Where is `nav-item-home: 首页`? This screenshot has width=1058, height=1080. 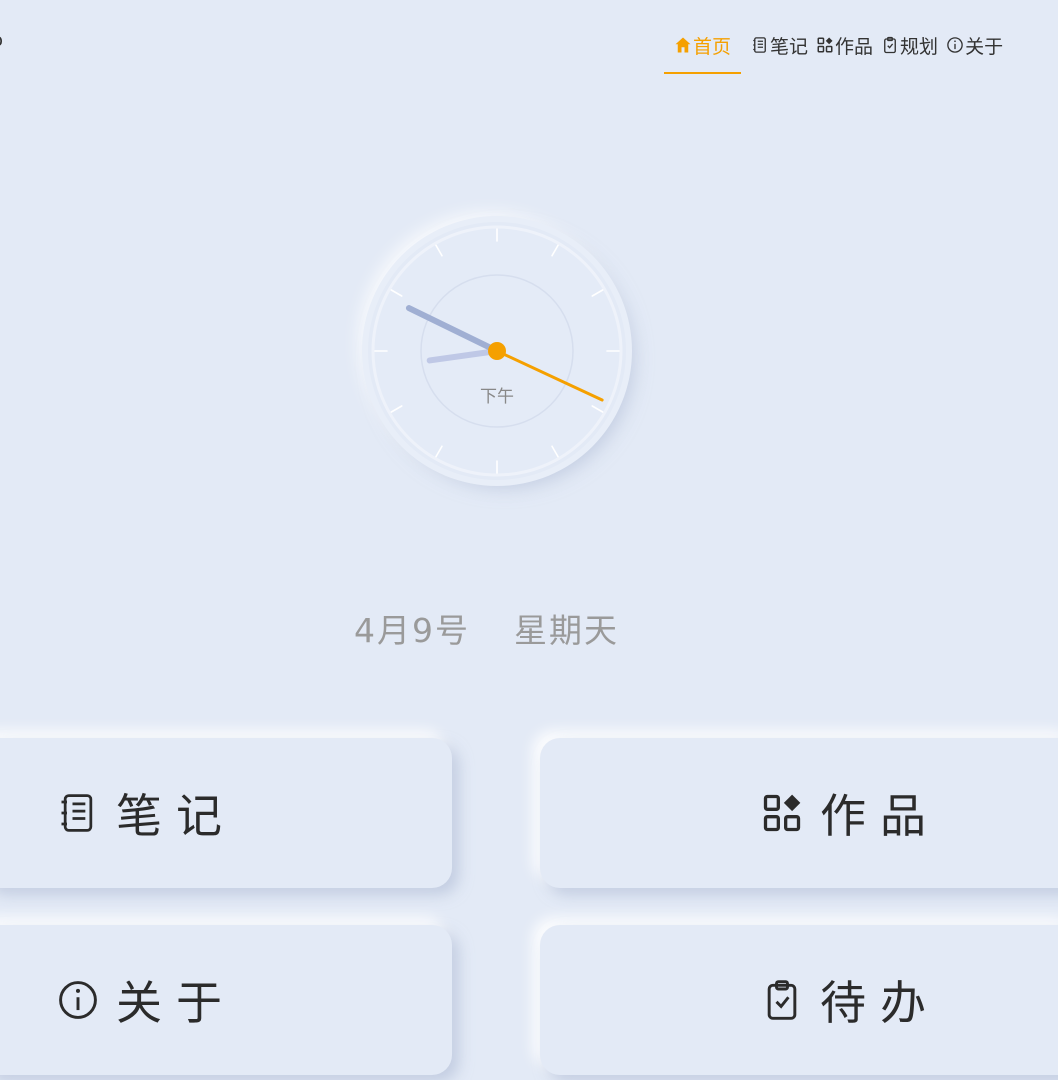 nav-item-home: 首页 is located at coordinates (703, 51).